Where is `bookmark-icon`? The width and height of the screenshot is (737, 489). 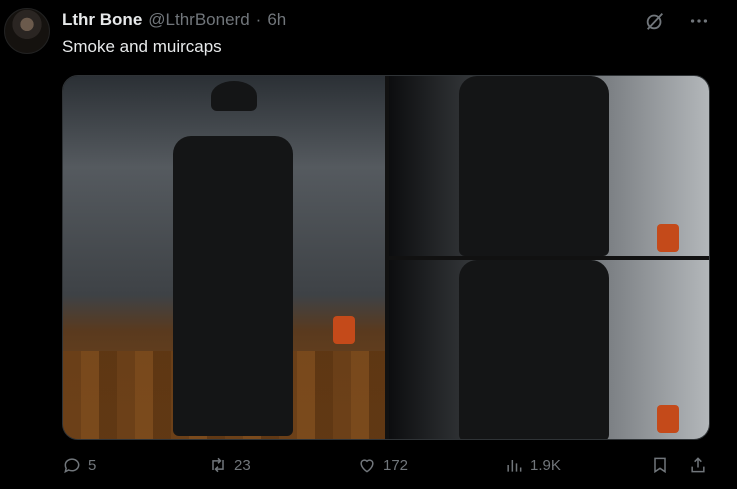 bookmark-icon is located at coordinates (660, 465).